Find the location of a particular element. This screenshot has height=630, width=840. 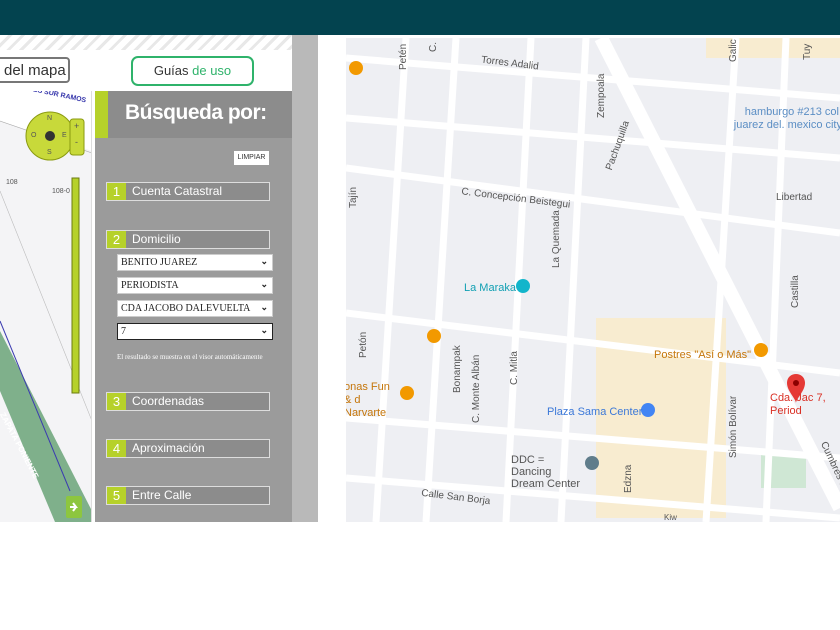

search-header: Búsqueda por: is located at coordinates (193, 114).